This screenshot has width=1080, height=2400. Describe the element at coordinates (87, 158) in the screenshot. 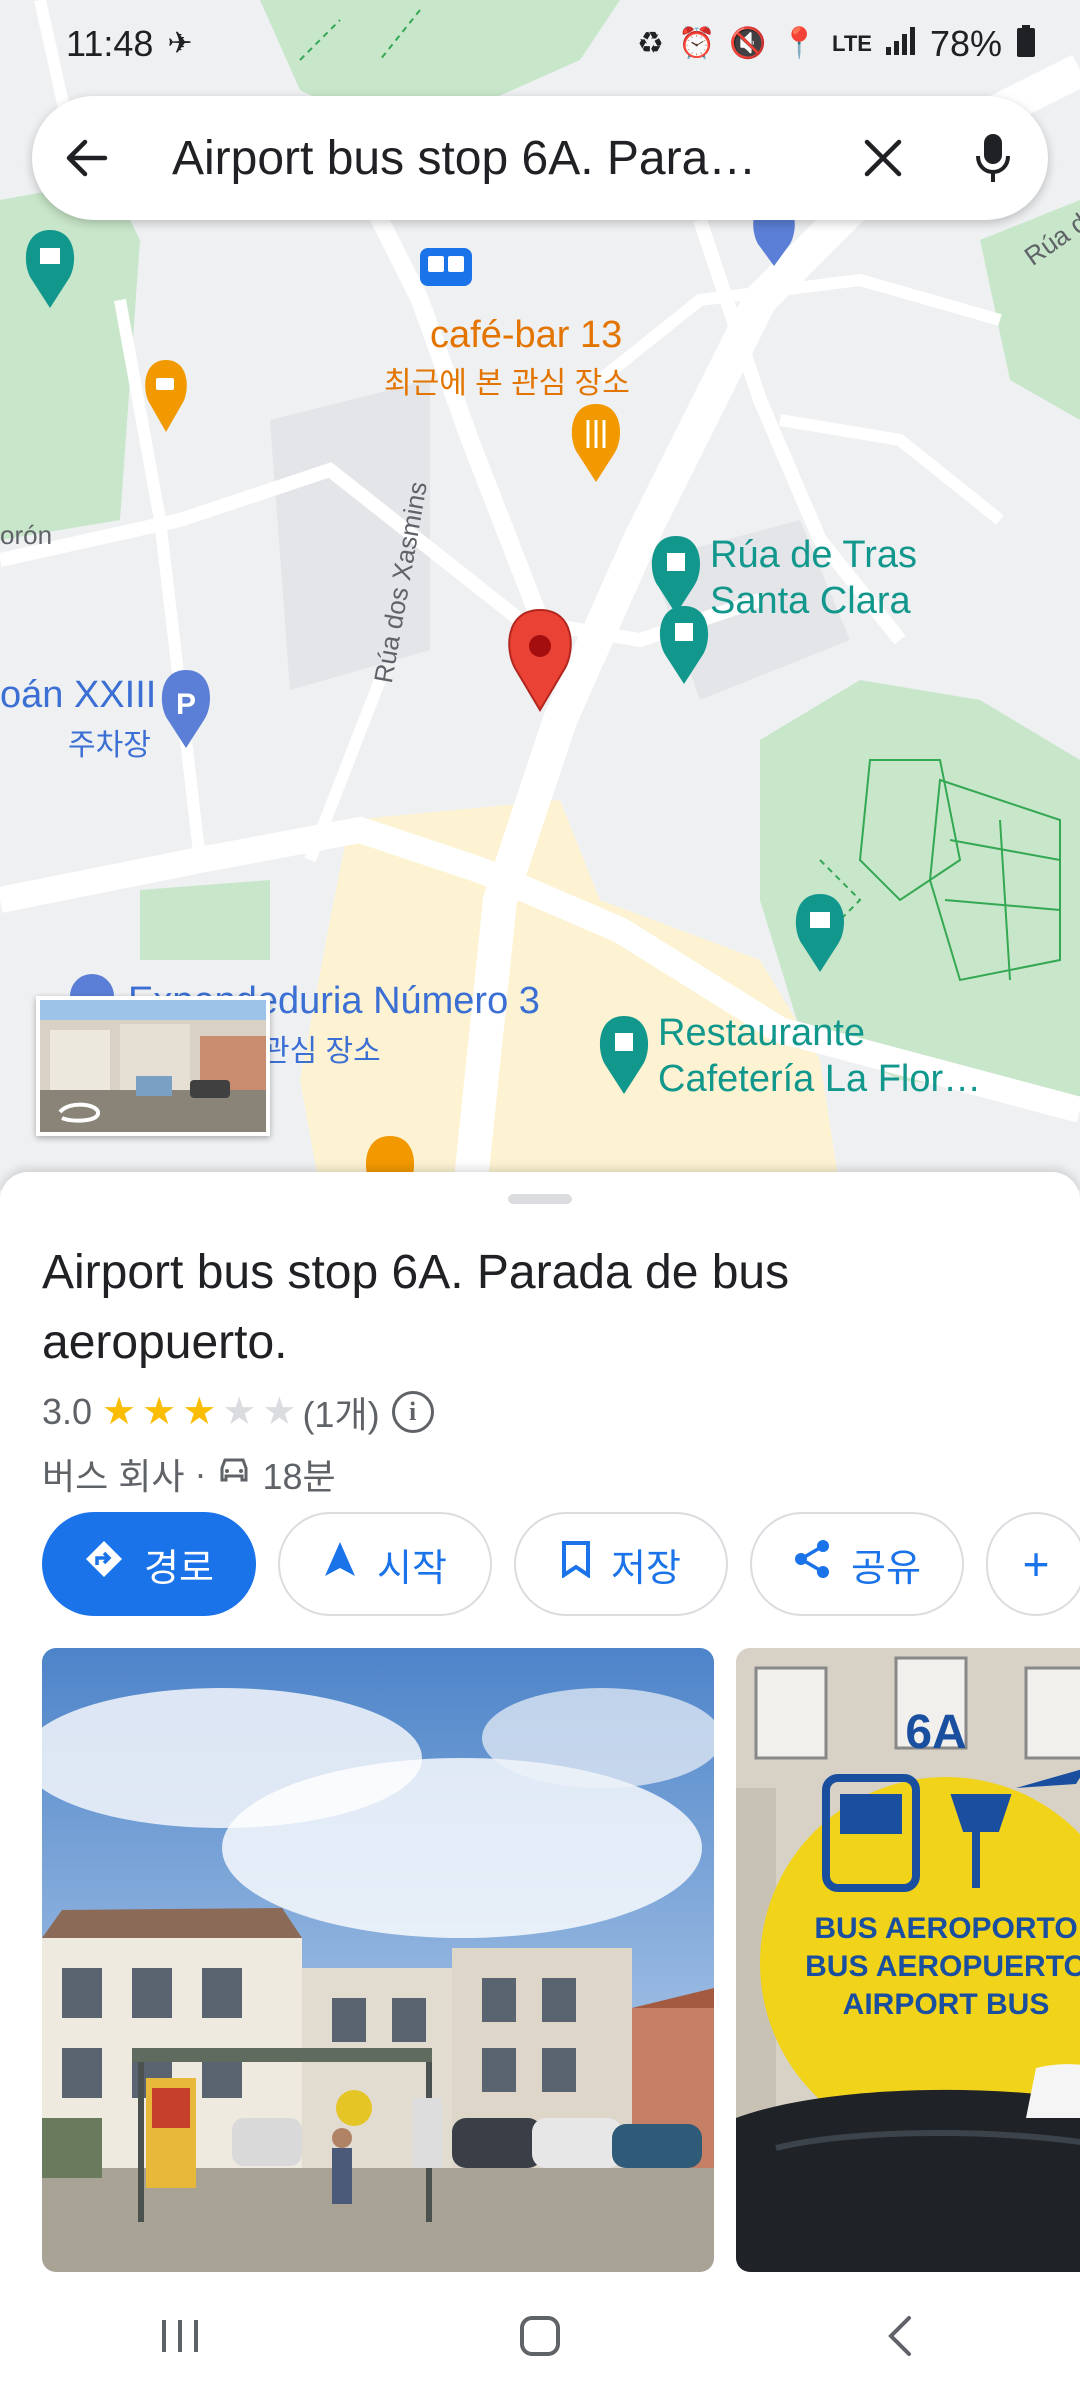

I see `arrow-back-icon` at that location.